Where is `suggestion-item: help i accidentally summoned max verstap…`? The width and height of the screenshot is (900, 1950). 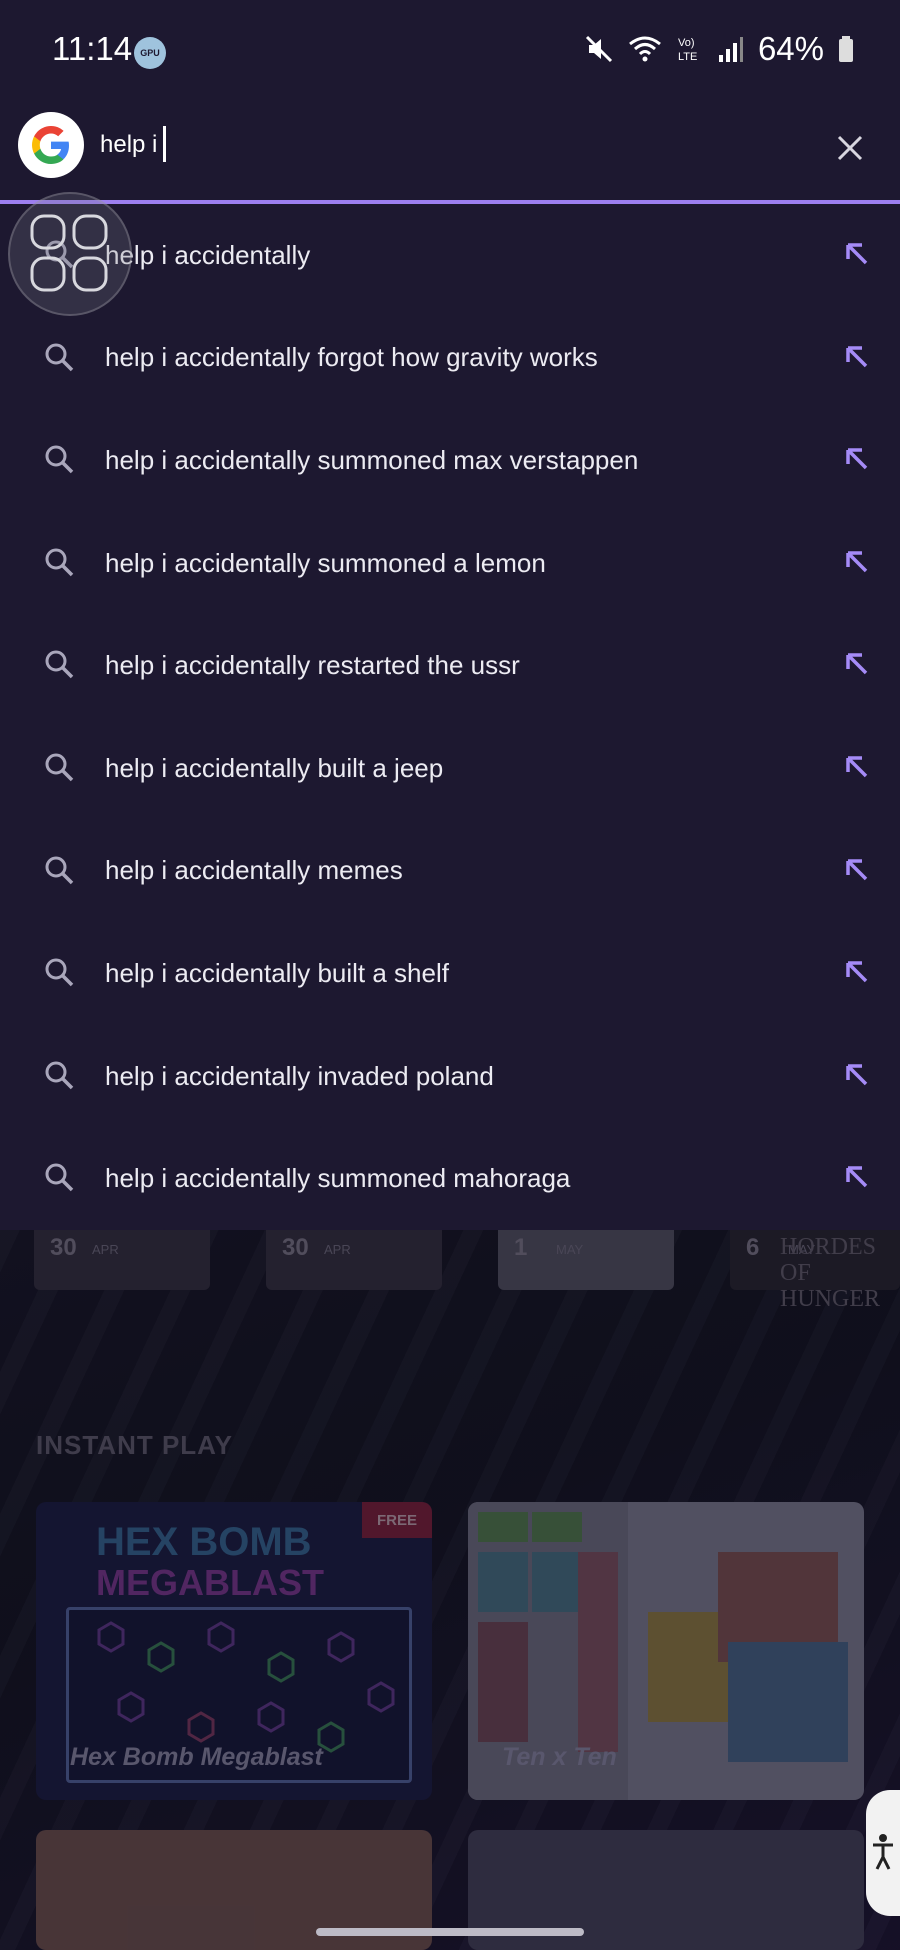 suggestion-item: help i accidentally summoned max verstap… is located at coordinates (450, 460).